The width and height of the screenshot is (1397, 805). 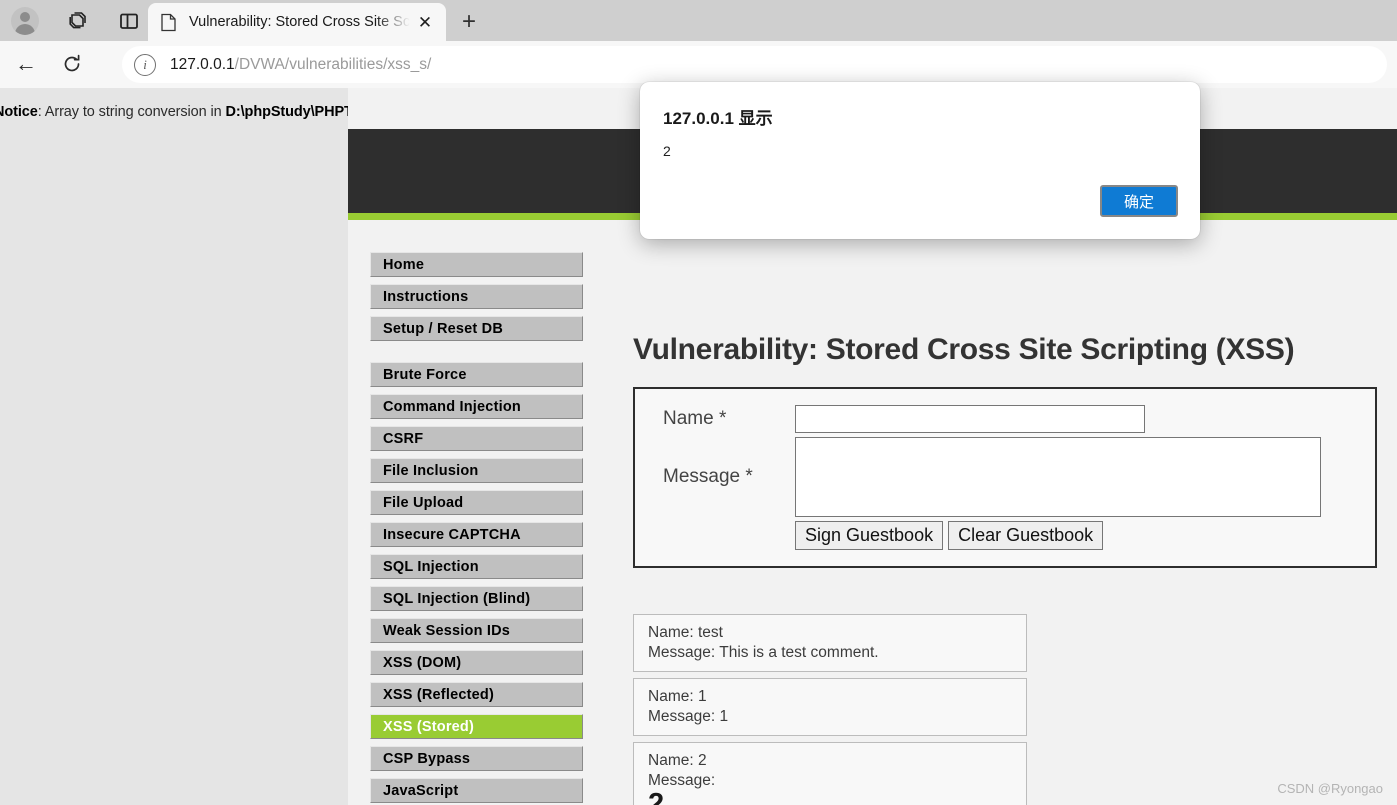 I want to click on tab-strip-left-icons, so click(x=72, y=20).